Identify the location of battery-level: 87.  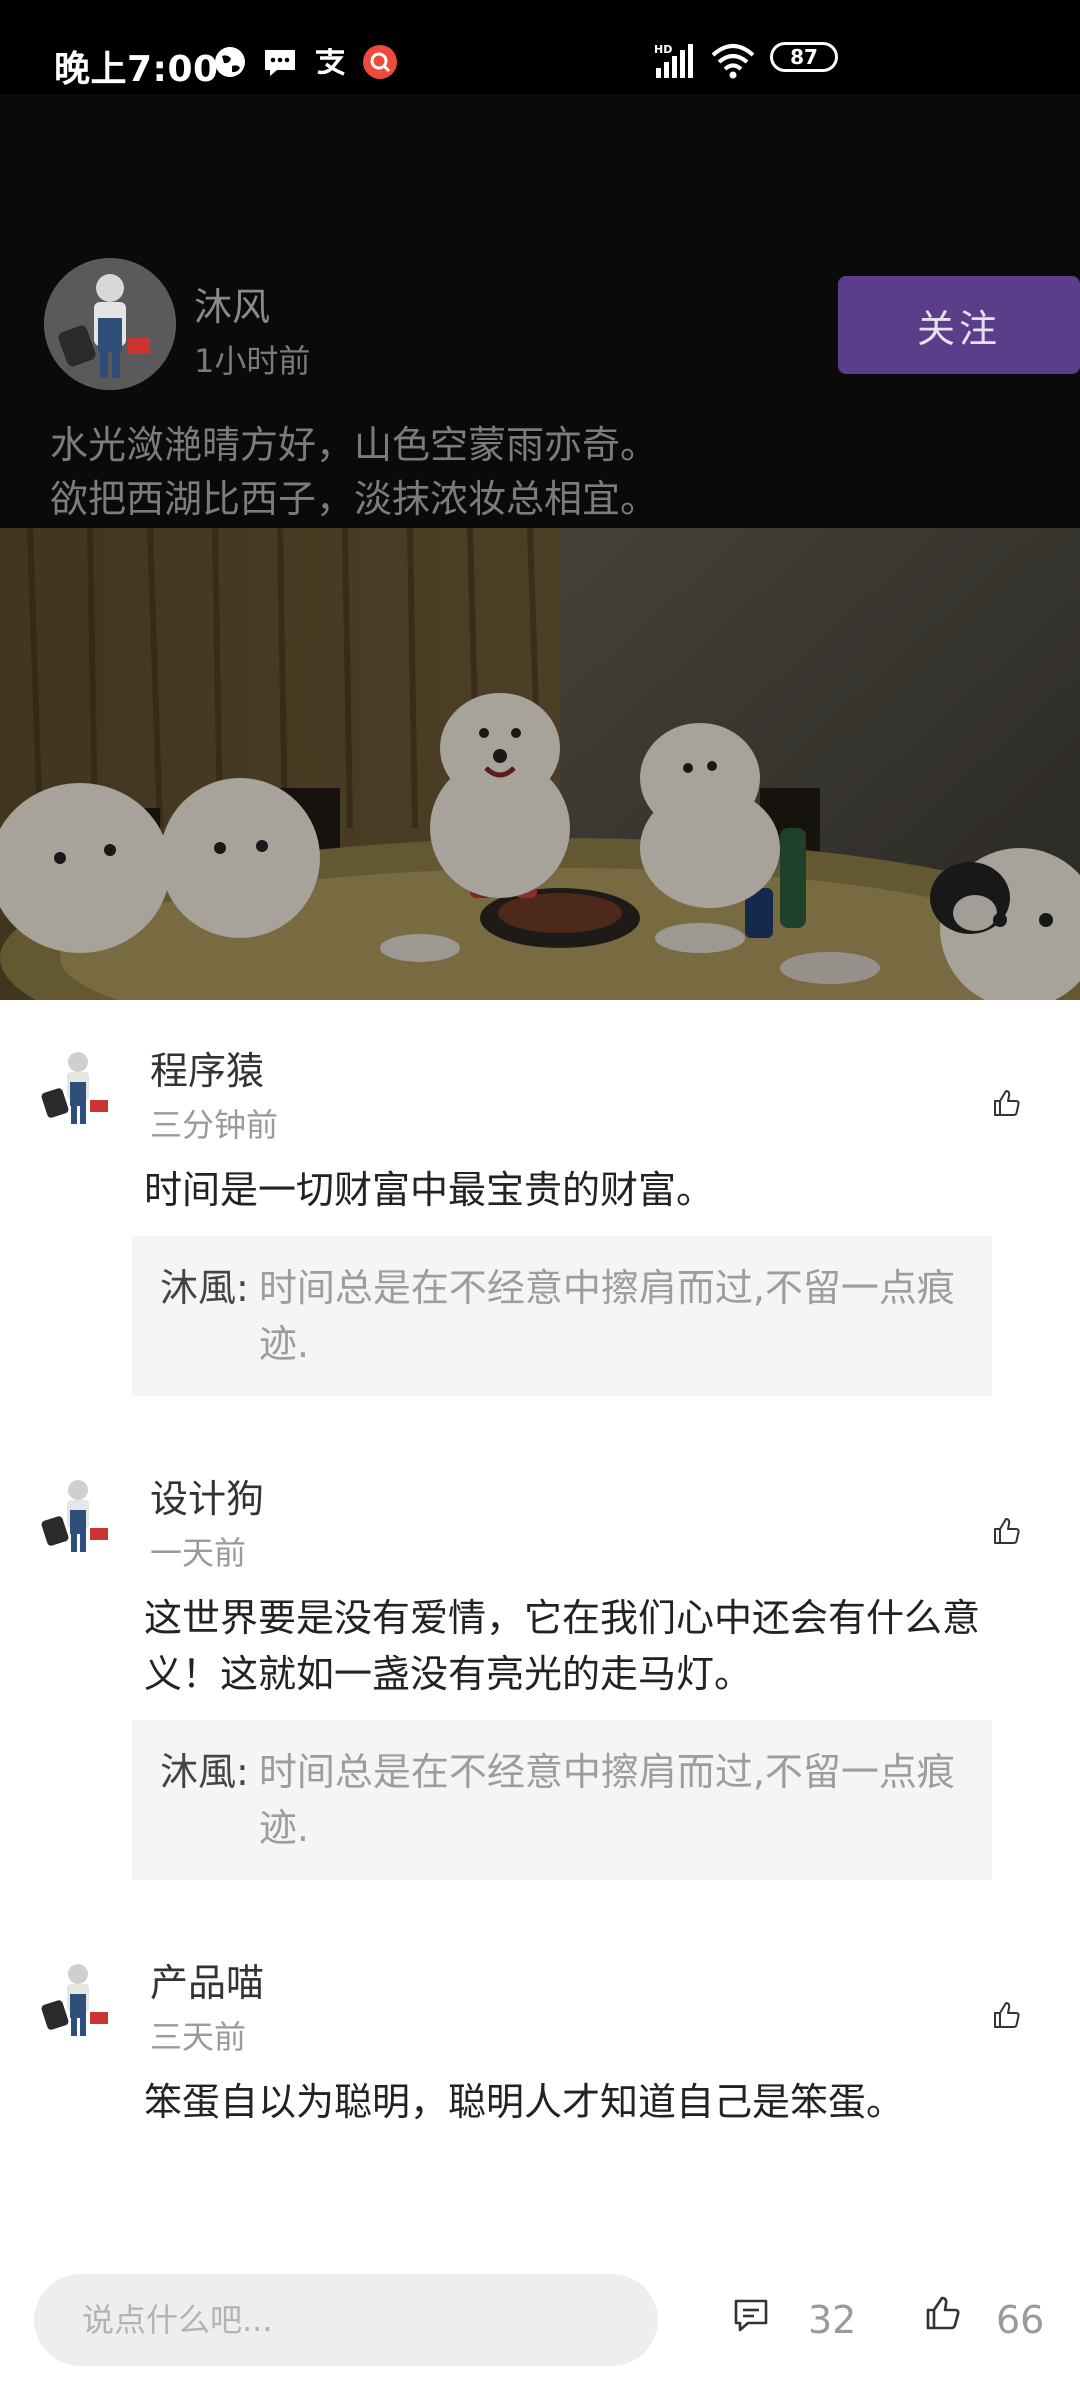
(804, 57).